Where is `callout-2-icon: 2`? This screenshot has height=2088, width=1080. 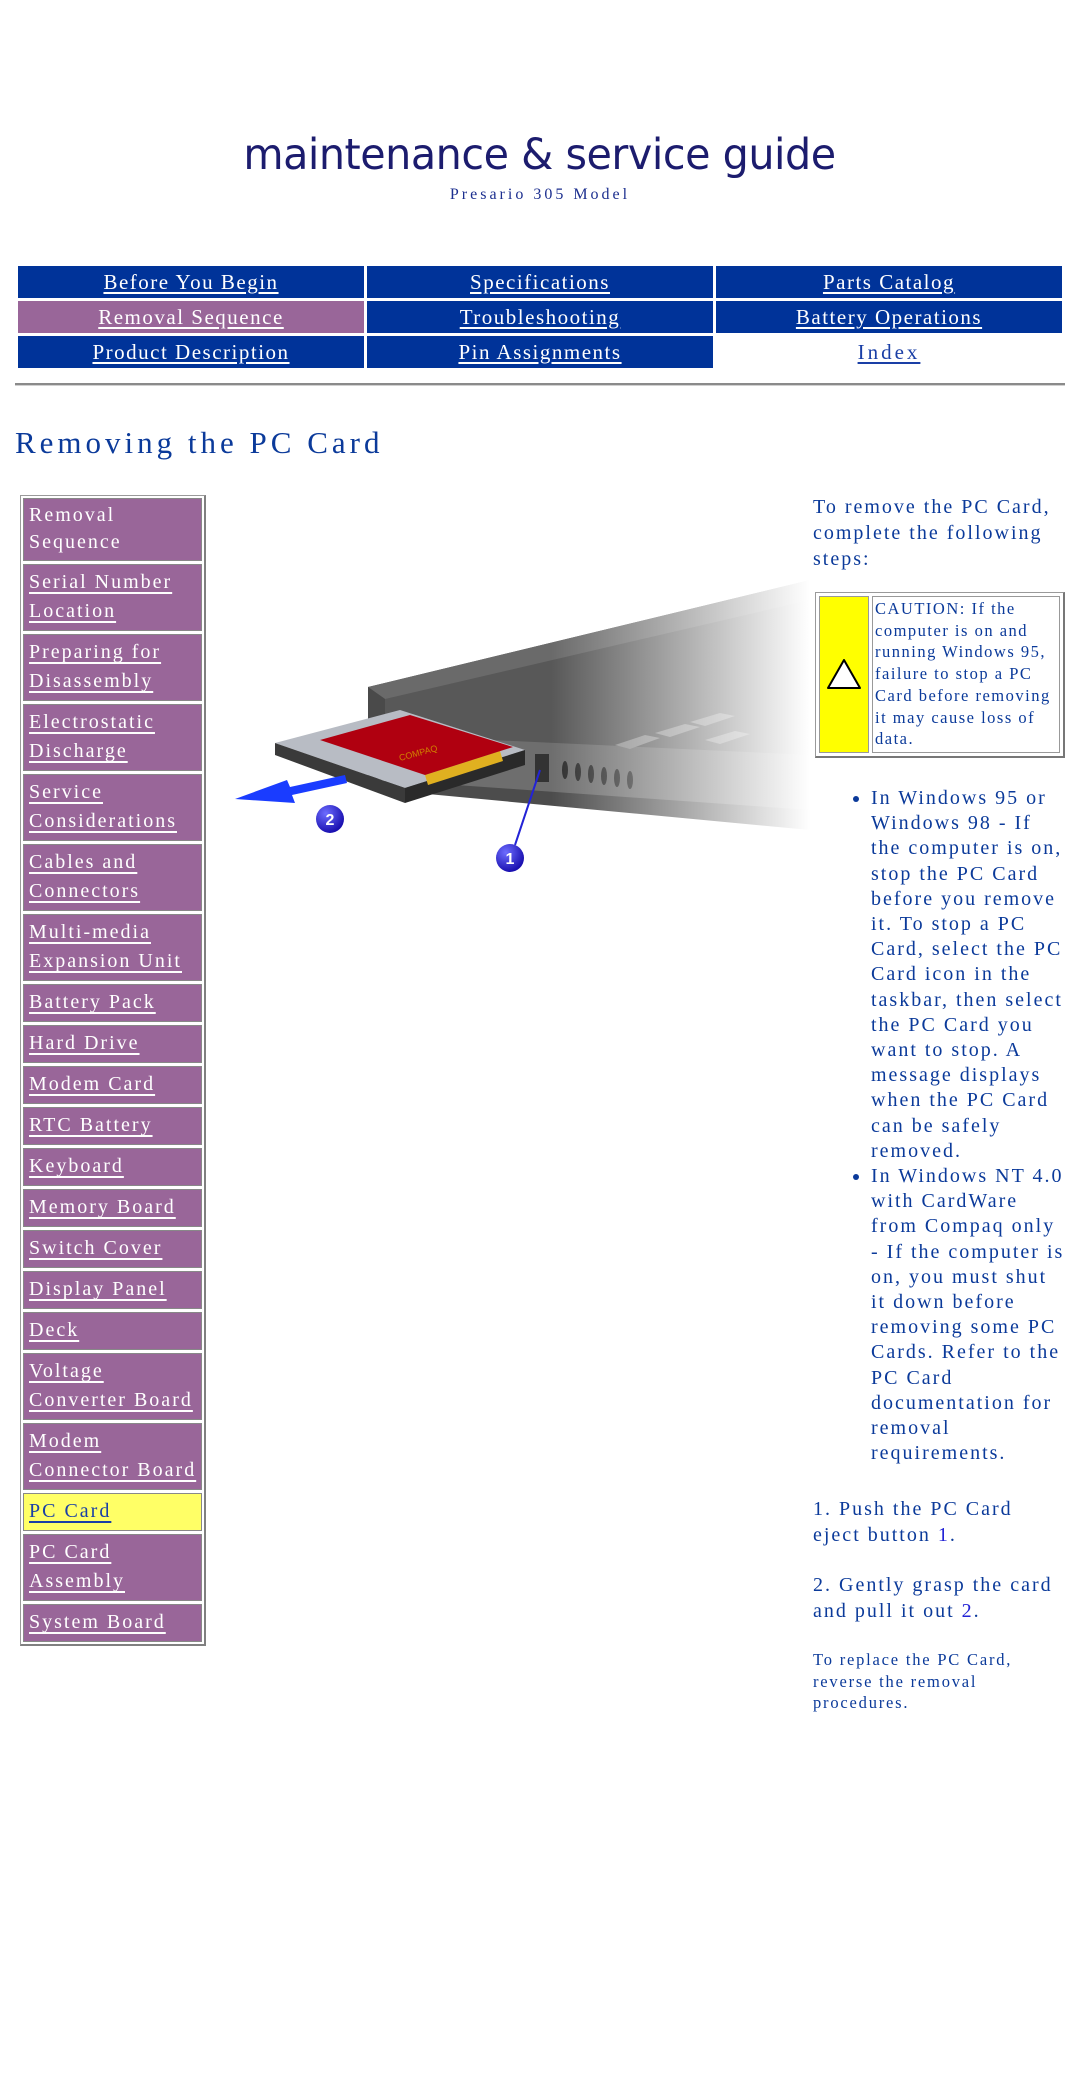
callout-2-icon: 2 is located at coordinates (330, 819).